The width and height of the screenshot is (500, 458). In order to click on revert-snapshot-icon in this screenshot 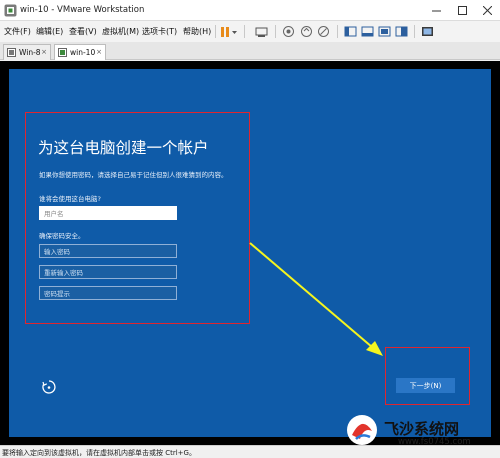, I will do `click(306, 31)`.